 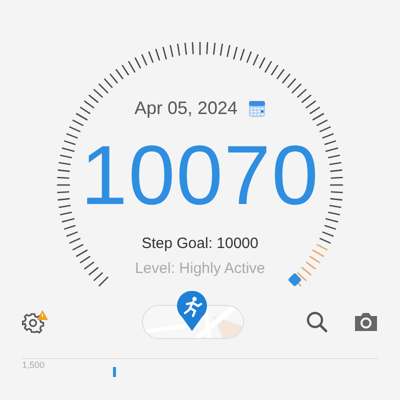 I want to click on activity-level-text: Level: Highly Active, so click(x=200, y=268).